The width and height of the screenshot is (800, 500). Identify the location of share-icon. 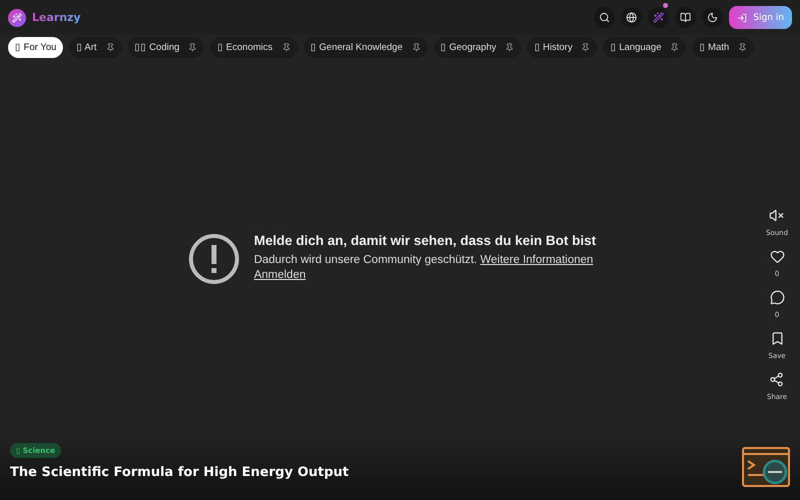
(776, 379).